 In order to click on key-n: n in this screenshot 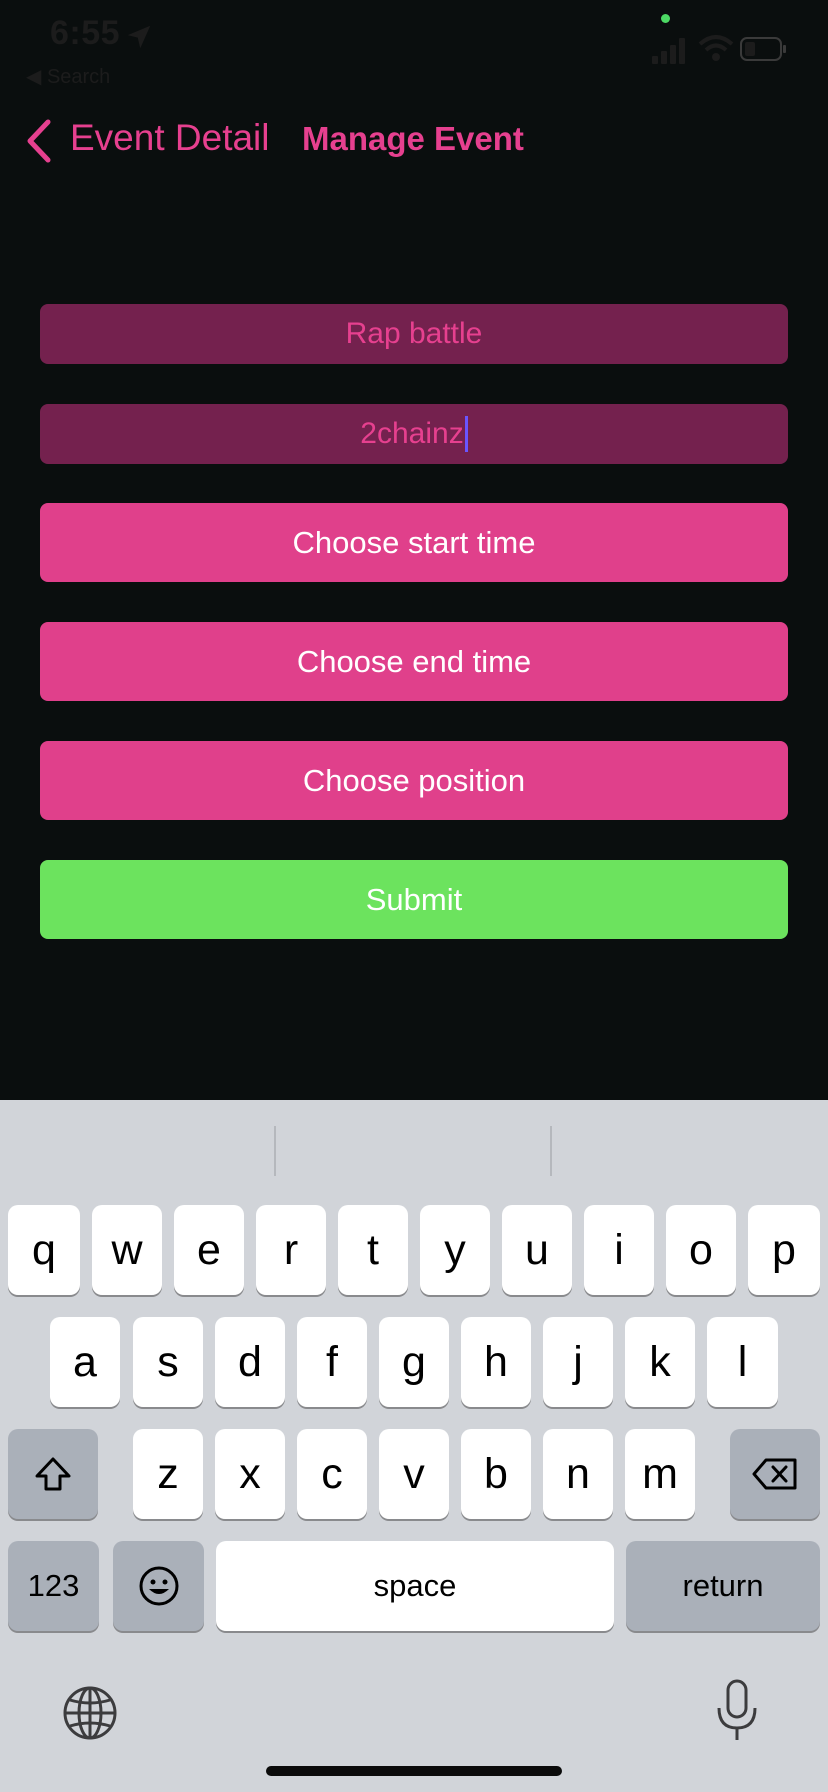, I will do `click(578, 1474)`.